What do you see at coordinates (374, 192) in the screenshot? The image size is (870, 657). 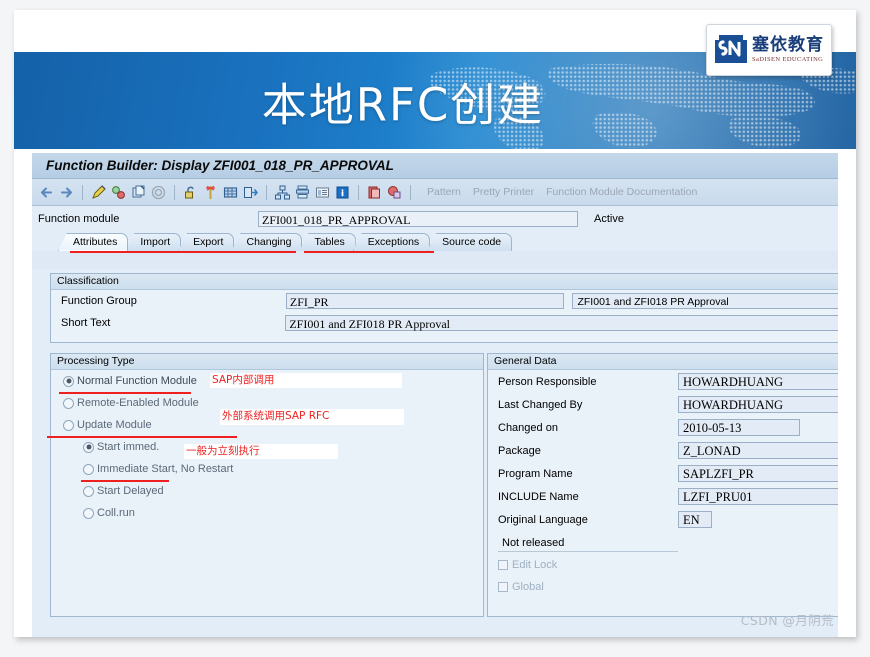 I see `clipboard-icon` at bounding box center [374, 192].